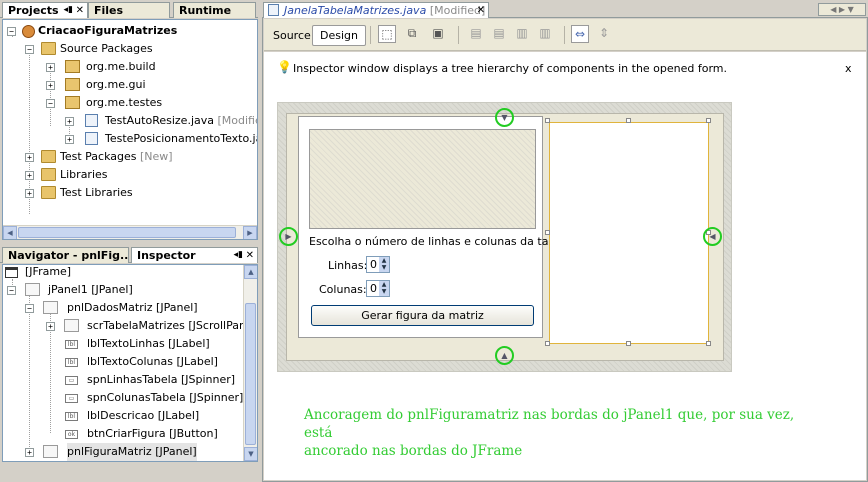 Image resolution: width=868 pixels, height=482 pixels. Describe the element at coordinates (129, 10) in the screenshot. I see `tab-files: Files` at that location.